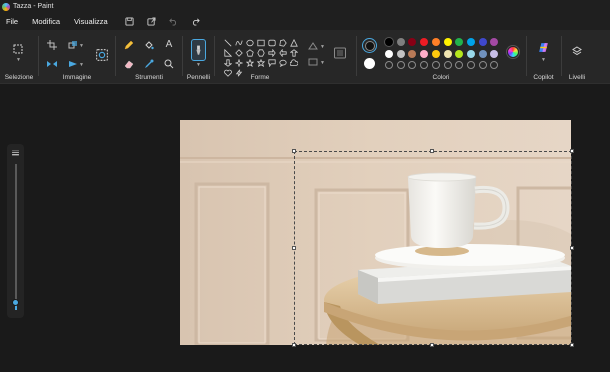 This screenshot has width=610, height=372. What do you see at coordinates (77, 77) in the screenshot?
I see `image-label: Immagine` at bounding box center [77, 77].